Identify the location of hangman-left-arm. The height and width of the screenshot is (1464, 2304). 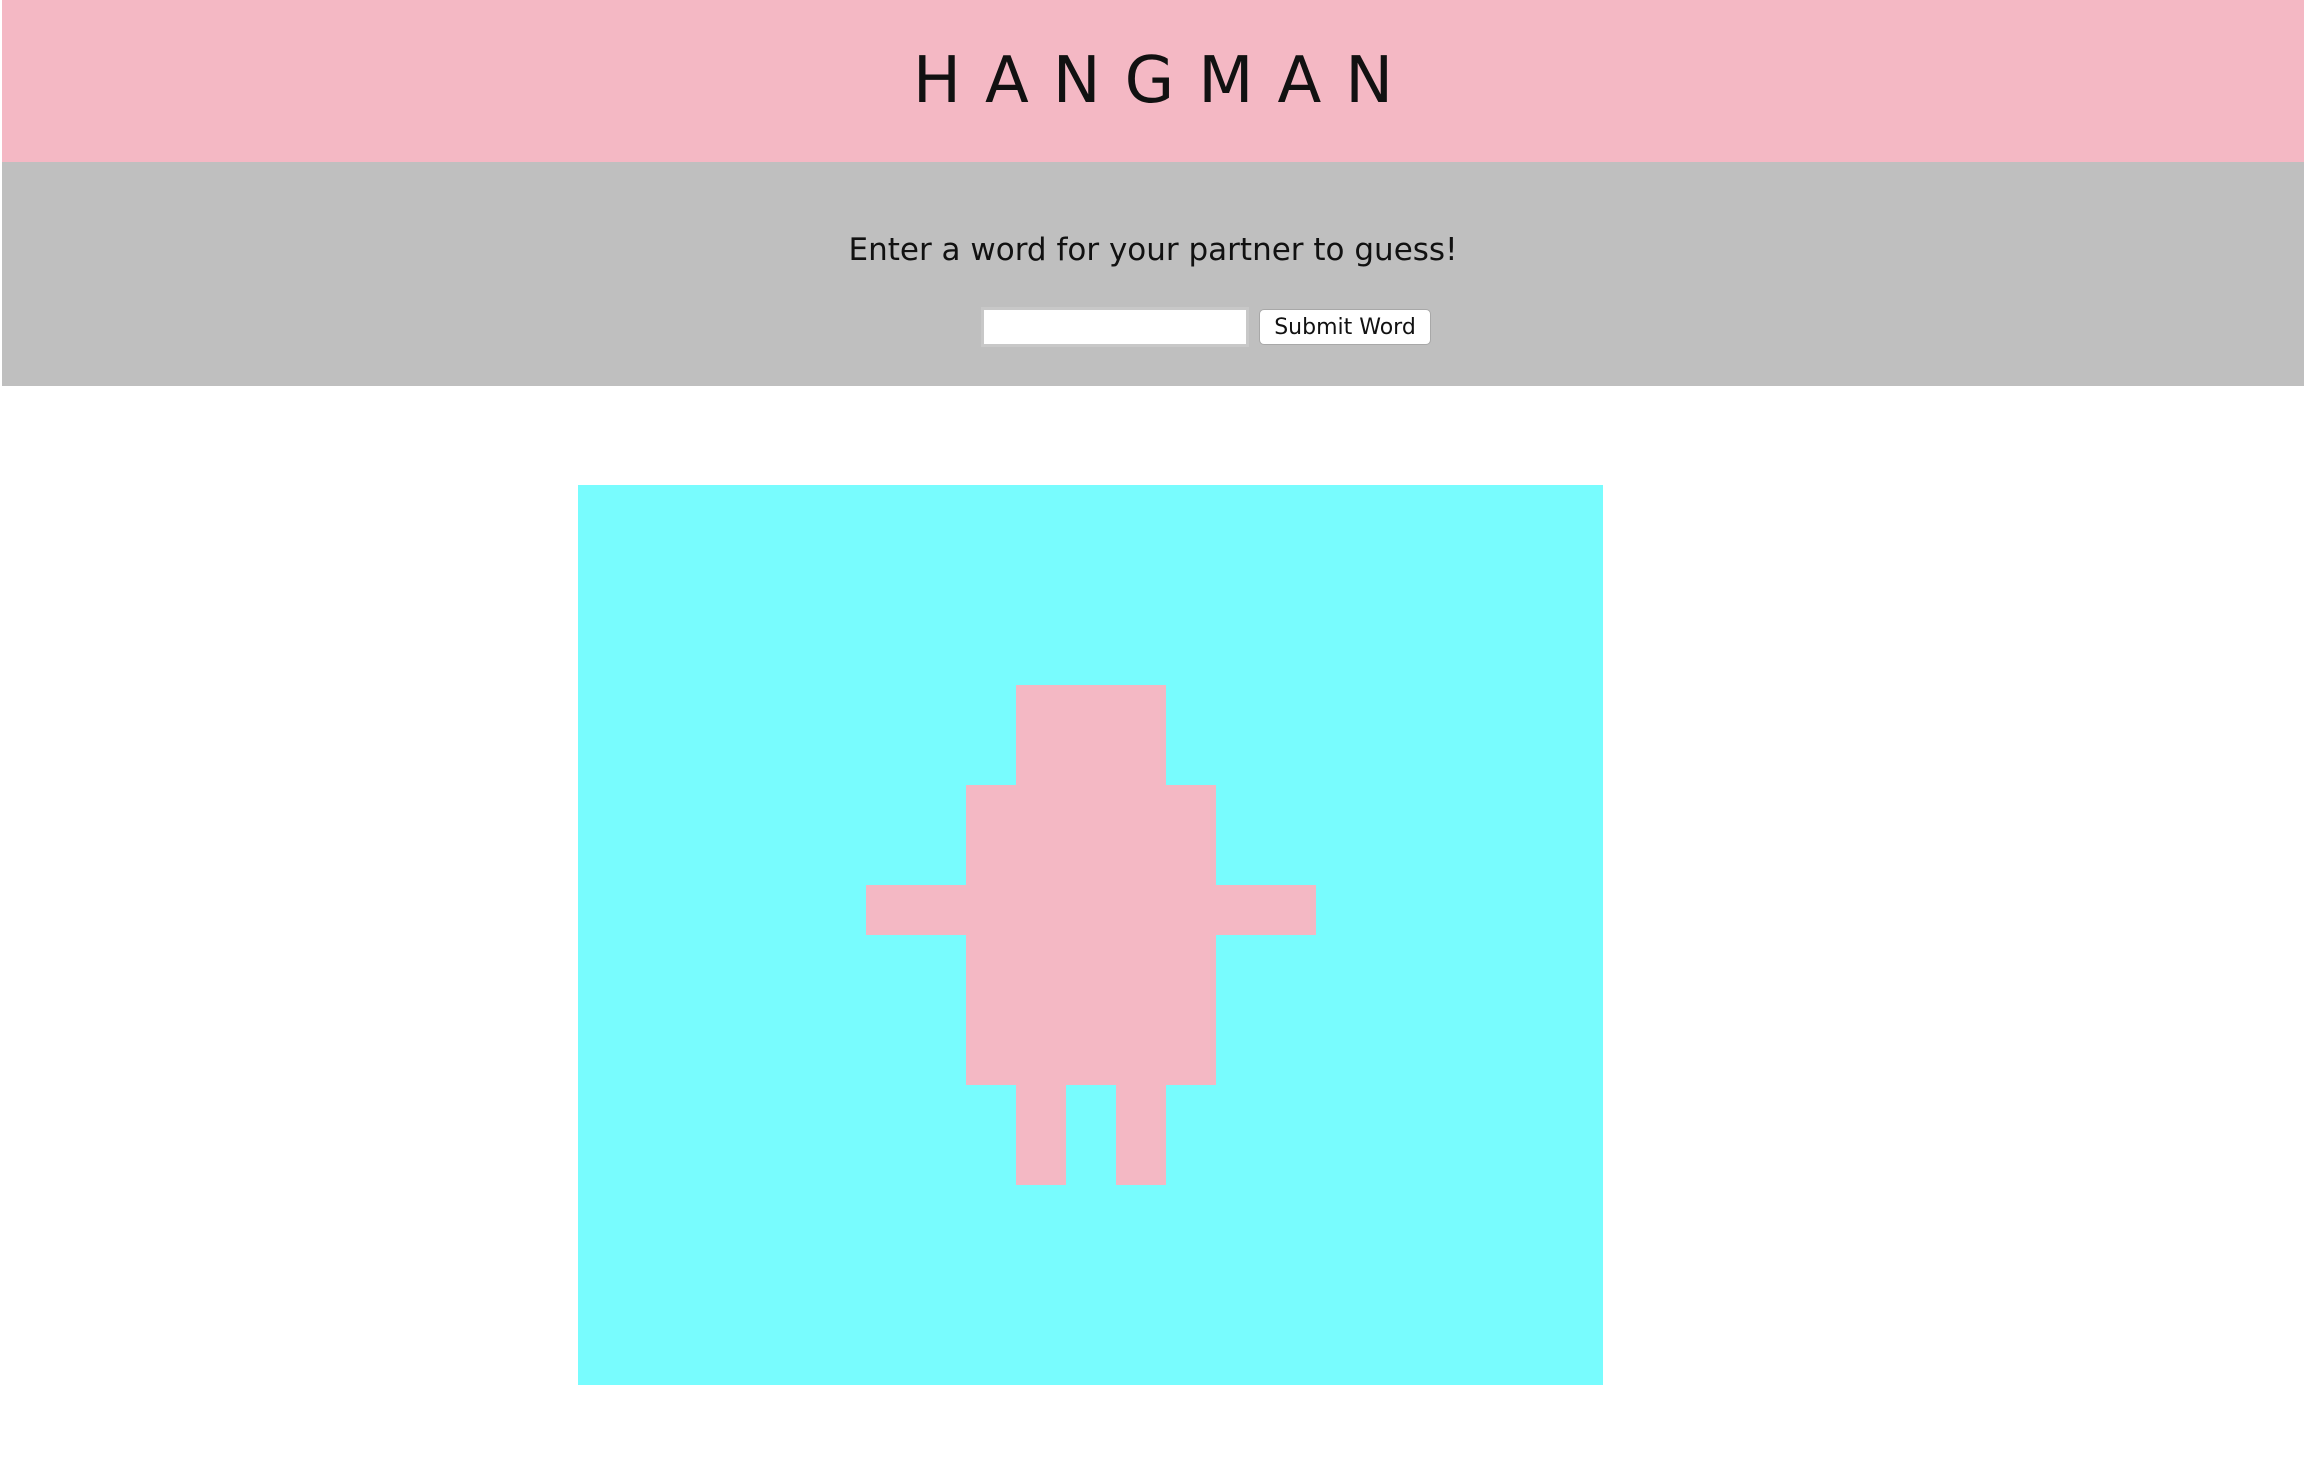
(916, 910).